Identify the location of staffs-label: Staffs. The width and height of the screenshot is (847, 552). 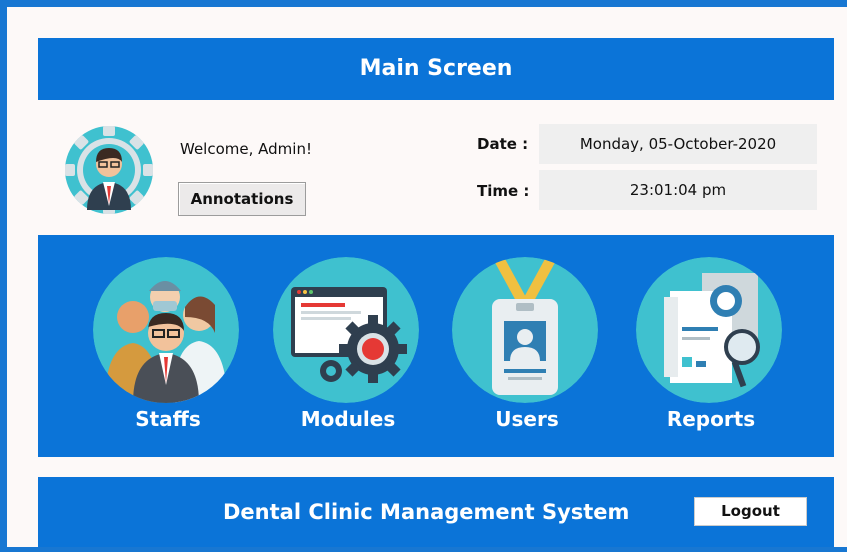
(168, 419).